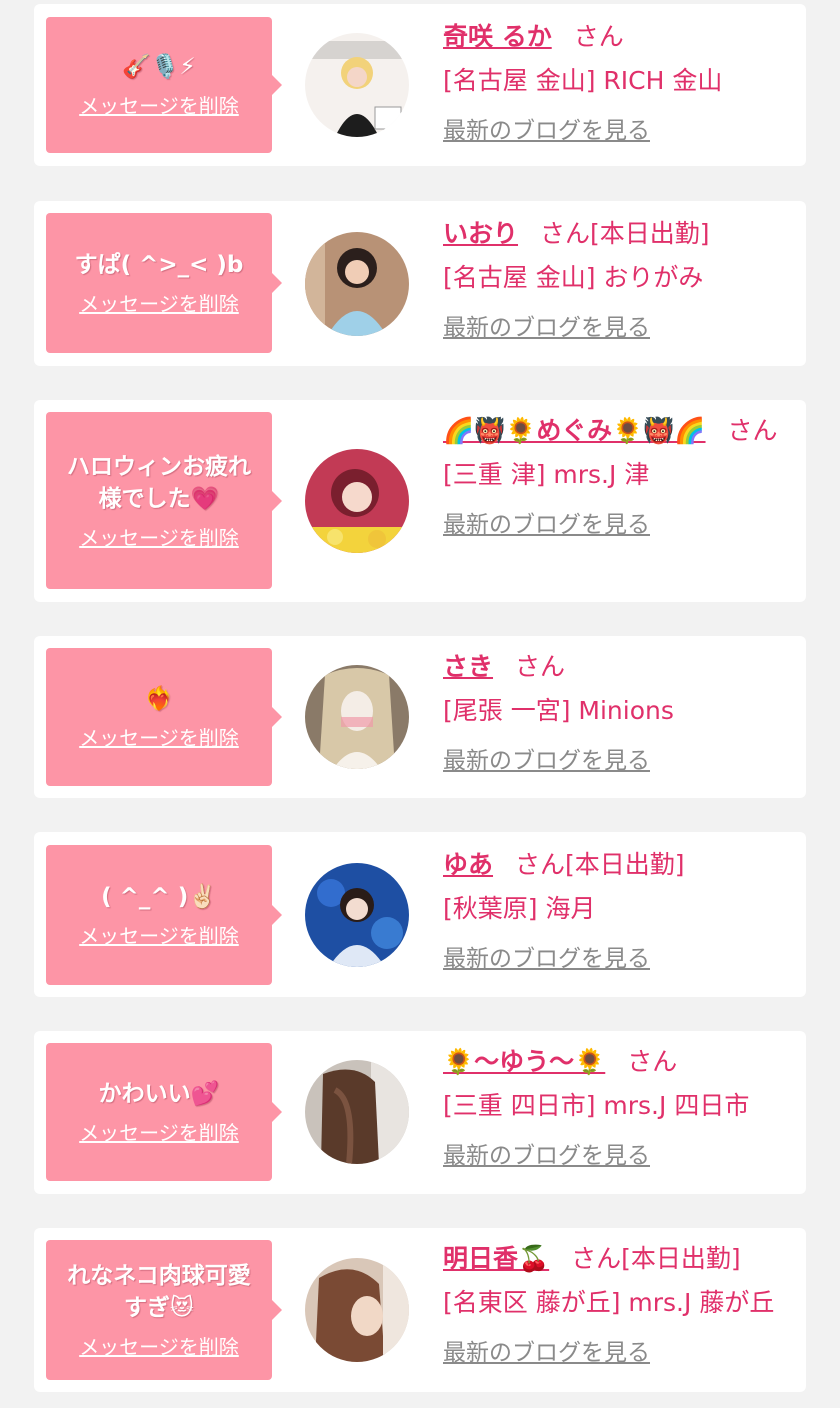 Image resolution: width=840 pixels, height=1408 pixels. I want to click on cast-name-link: いおり, so click(480, 233).